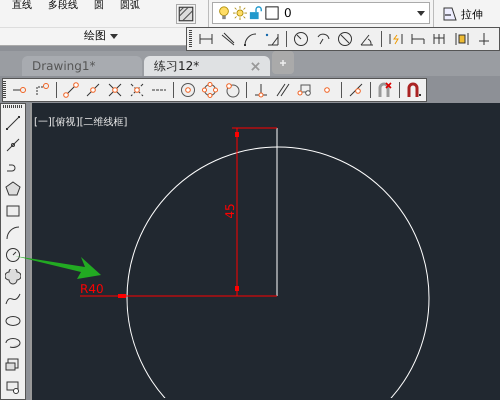  What do you see at coordinates (232, 90) in the screenshot?
I see `tangent-snap-icon` at bounding box center [232, 90].